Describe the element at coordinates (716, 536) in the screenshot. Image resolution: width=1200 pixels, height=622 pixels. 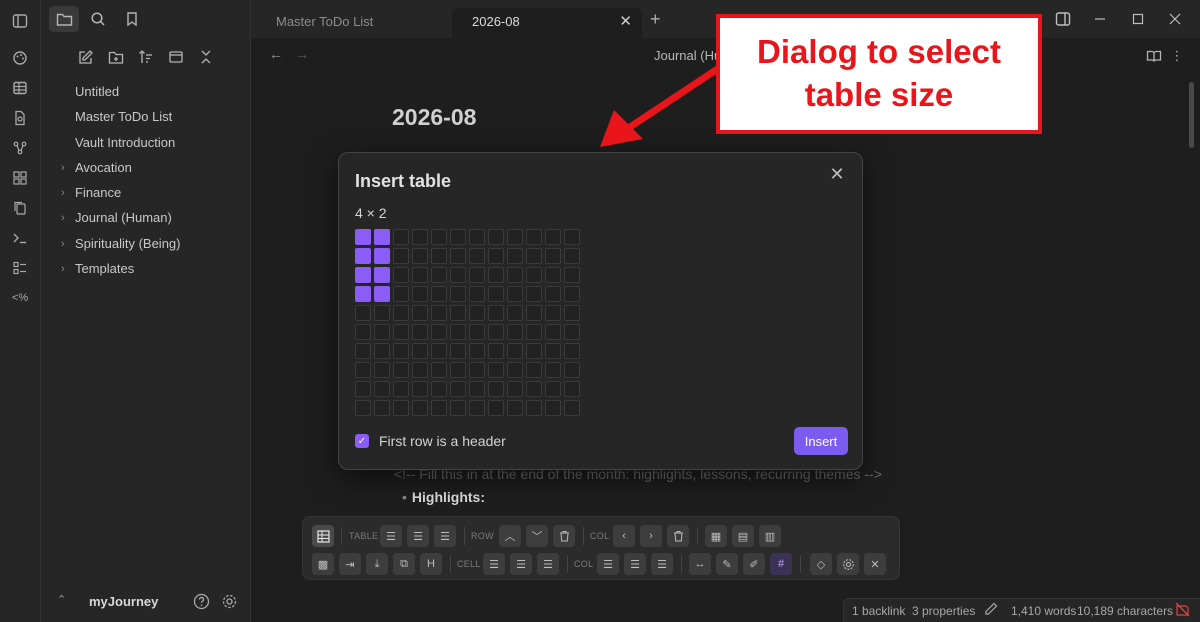
I see `table-format-icon: ▦` at that location.